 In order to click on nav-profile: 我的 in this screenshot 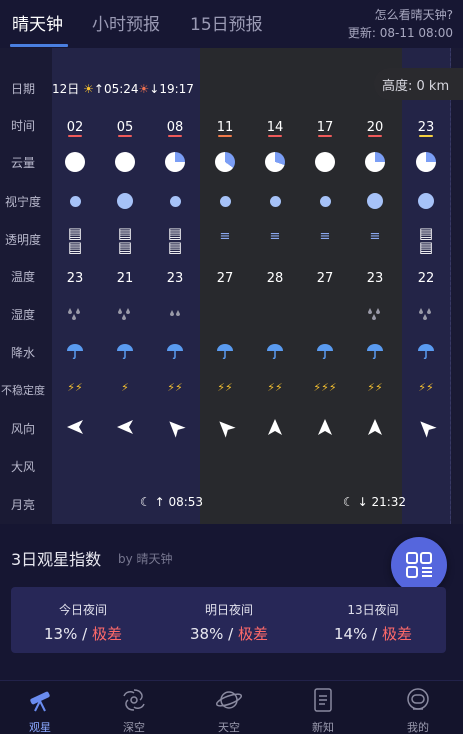, I will do `click(418, 710)`.